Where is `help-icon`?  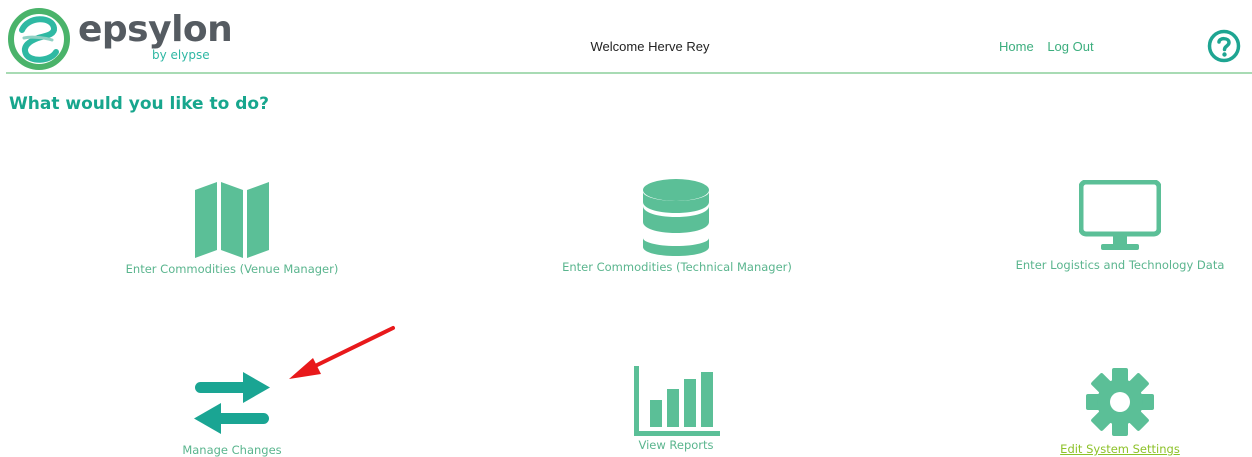
help-icon is located at coordinates (1224, 46).